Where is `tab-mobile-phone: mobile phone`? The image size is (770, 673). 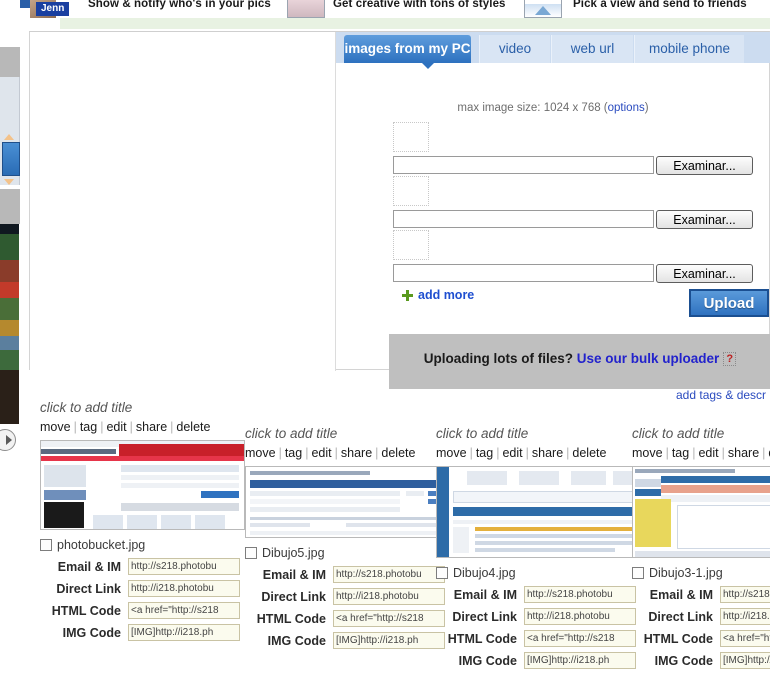 tab-mobile-phone: mobile phone is located at coordinates (689, 49).